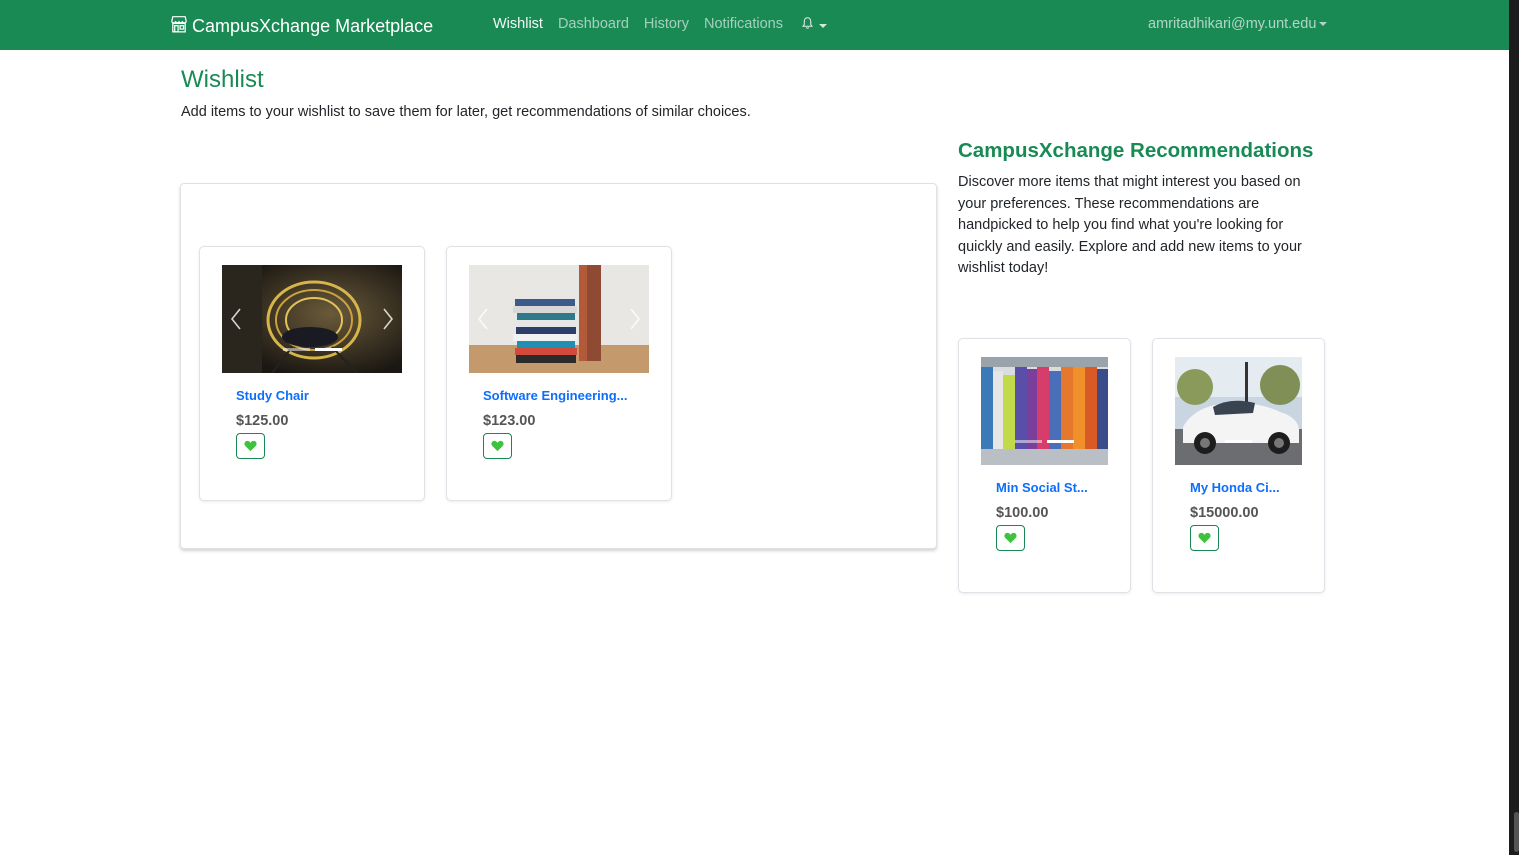 This screenshot has height=855, width=1519. What do you see at coordinates (666, 25) in the screenshot?
I see `nav-history: History` at bounding box center [666, 25].